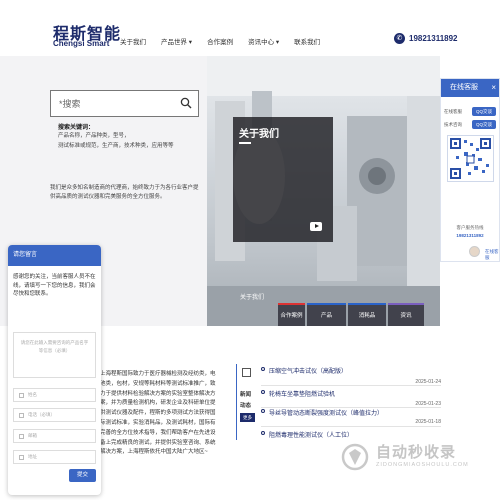  Describe the element at coordinates (259, 134) in the screenshot. I see `about-title: 关于我们` at that location.